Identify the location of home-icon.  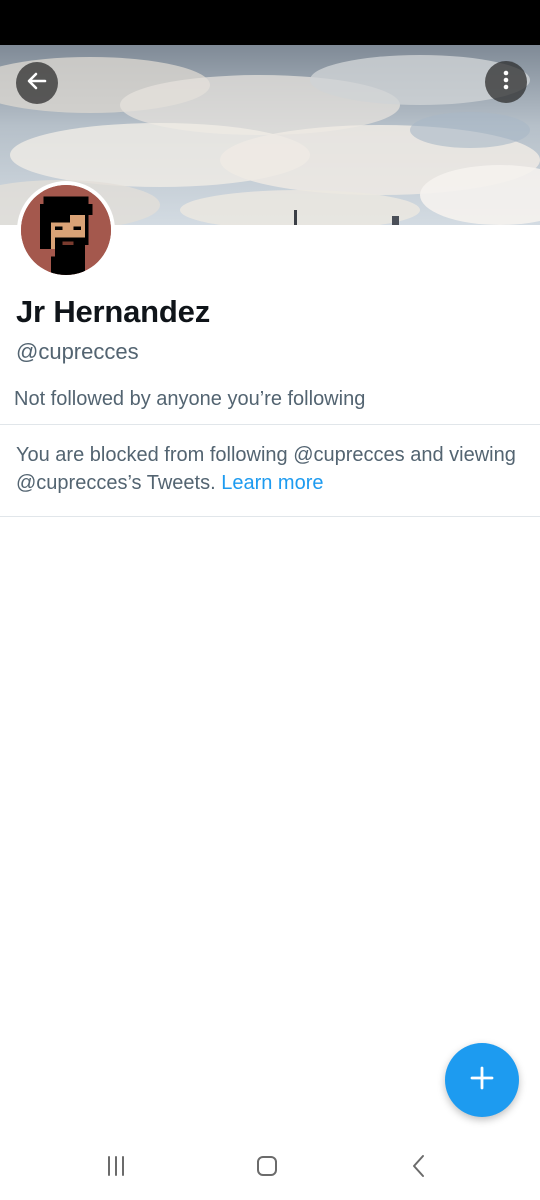
(267, 1168).